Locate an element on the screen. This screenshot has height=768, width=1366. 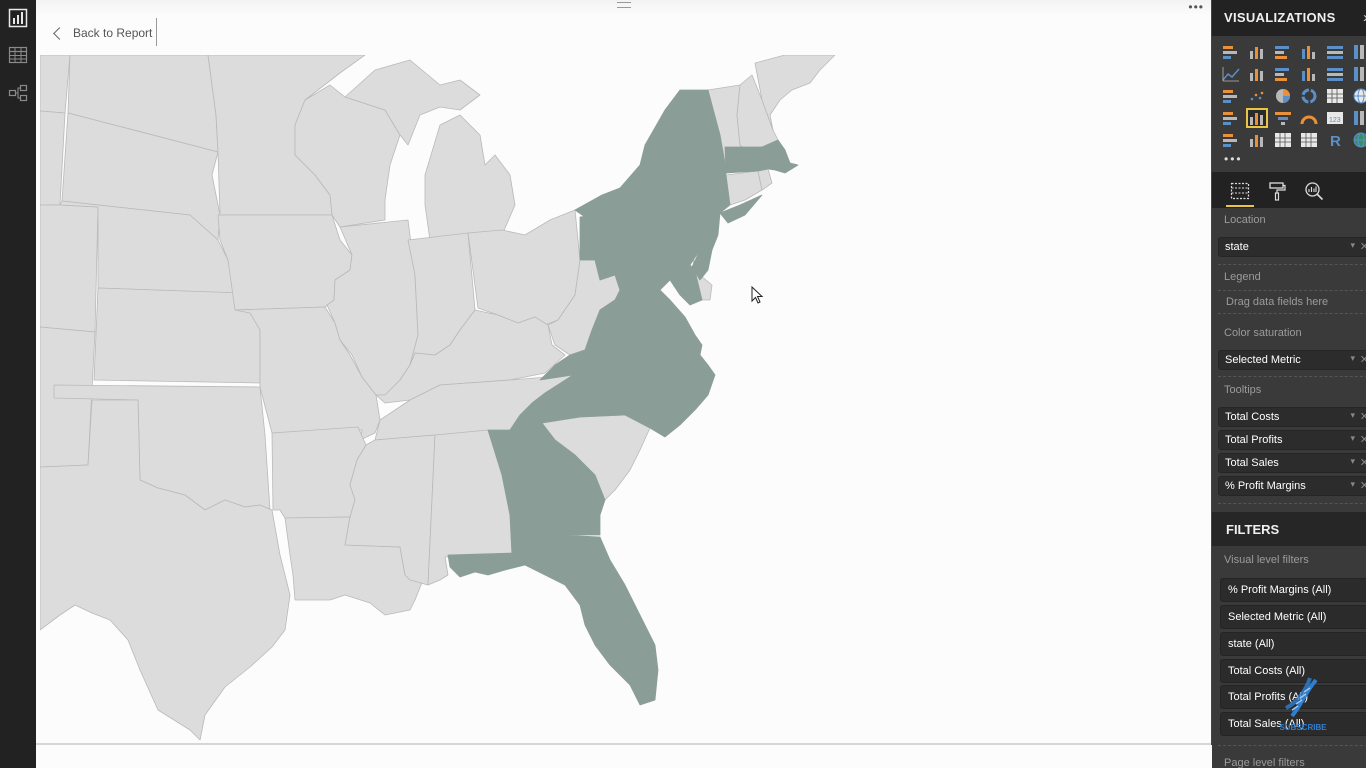
100-stacked-bar-chart-icon is located at coordinates (1335, 52).